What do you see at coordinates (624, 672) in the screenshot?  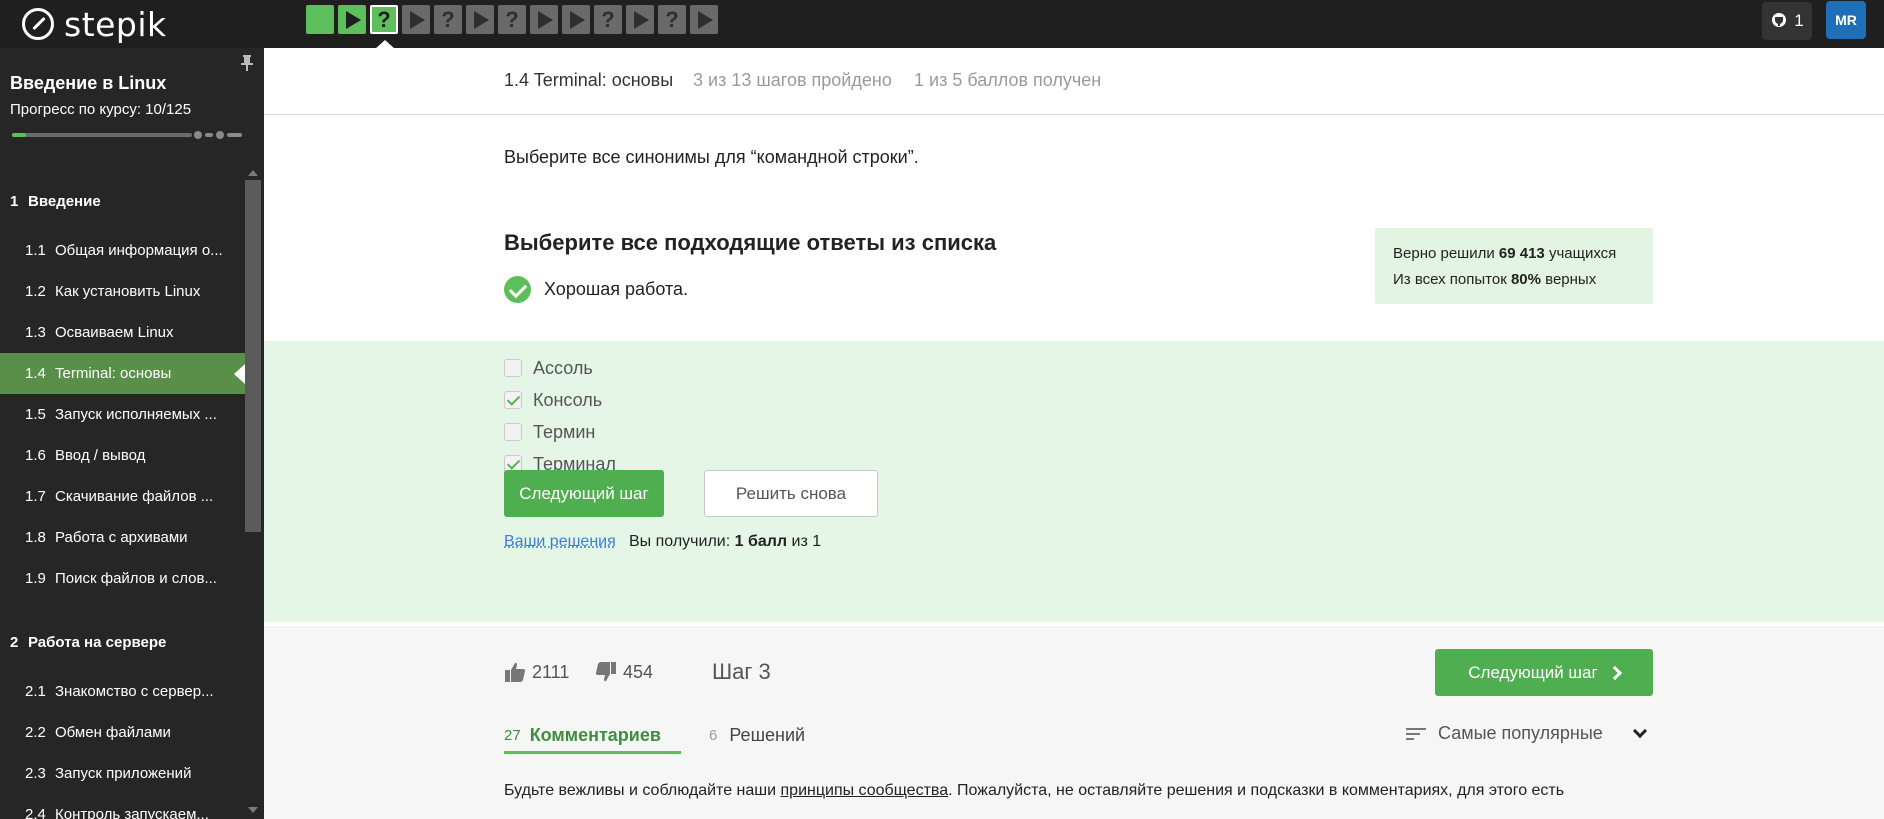 I see `dislike-button: 454` at bounding box center [624, 672].